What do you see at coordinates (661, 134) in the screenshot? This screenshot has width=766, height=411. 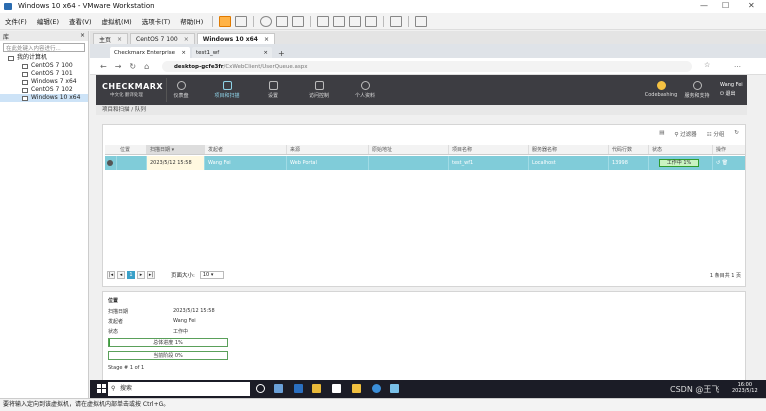 I see `export-icon: ▤` at bounding box center [661, 134].